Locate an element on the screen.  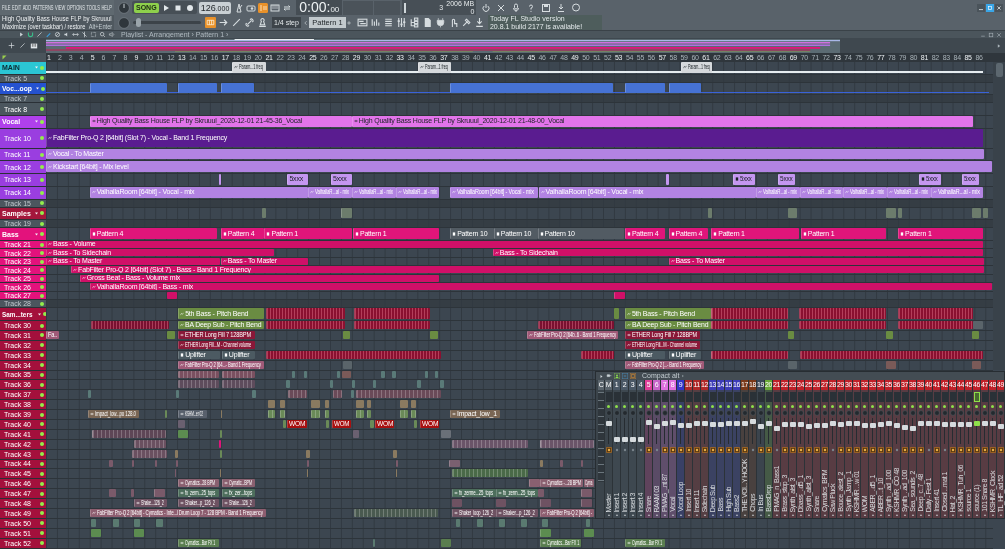
time-display: 0:00:00 is located at coordinates (319, 7).